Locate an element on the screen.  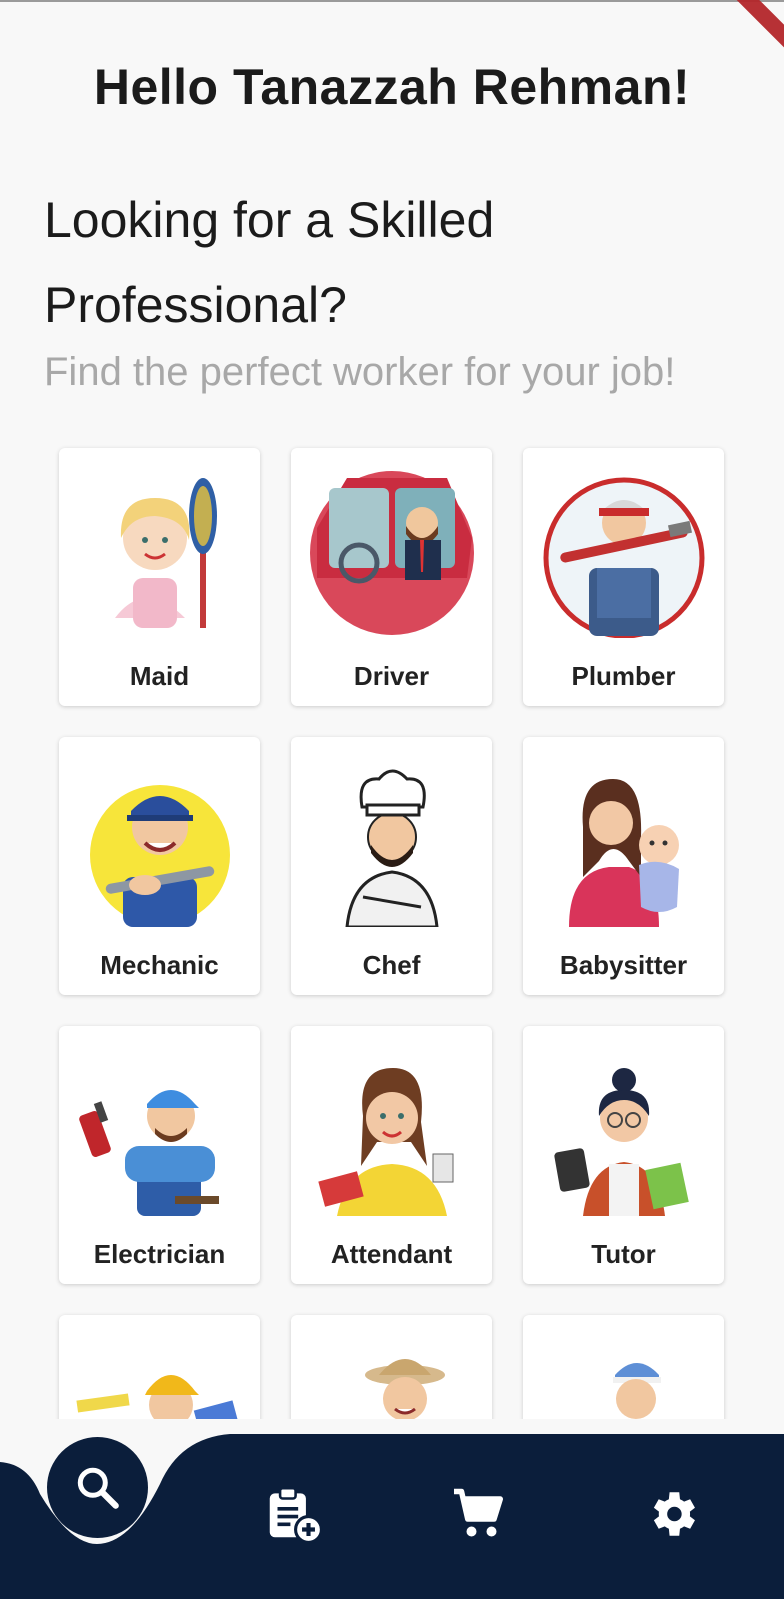
attendant-illustration is located at coordinates (386, 1142).